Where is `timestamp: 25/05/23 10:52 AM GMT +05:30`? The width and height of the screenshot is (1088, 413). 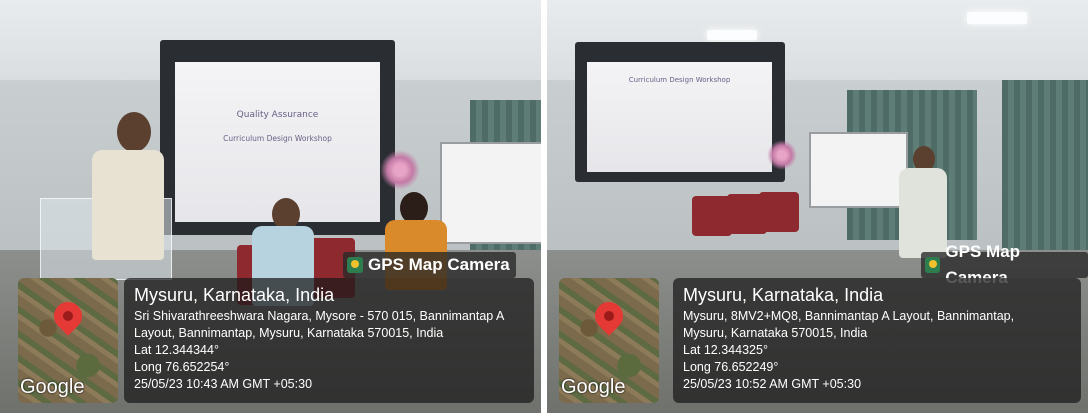 timestamp: 25/05/23 10:52 AM GMT +05:30 is located at coordinates (772, 384).